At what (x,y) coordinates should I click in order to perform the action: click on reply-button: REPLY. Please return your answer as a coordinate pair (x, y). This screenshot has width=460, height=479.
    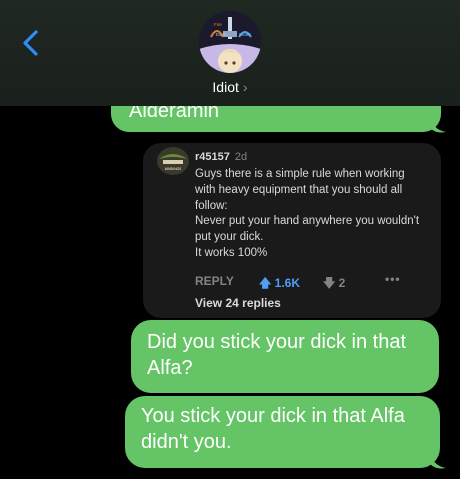
    Looking at the image, I should click on (214, 281).